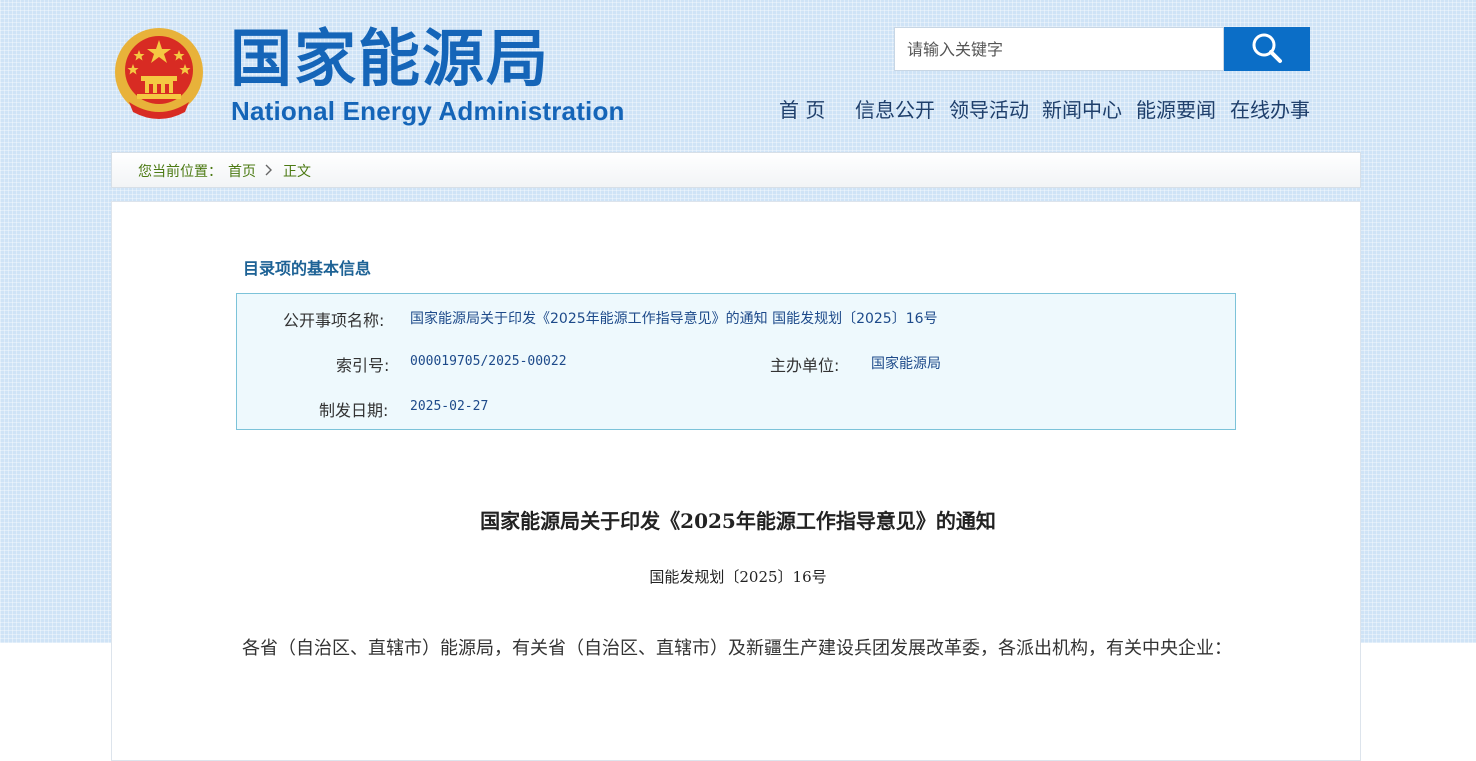 The width and height of the screenshot is (1476, 761). What do you see at coordinates (269, 172) in the screenshot?
I see `chevron-right-icon` at bounding box center [269, 172].